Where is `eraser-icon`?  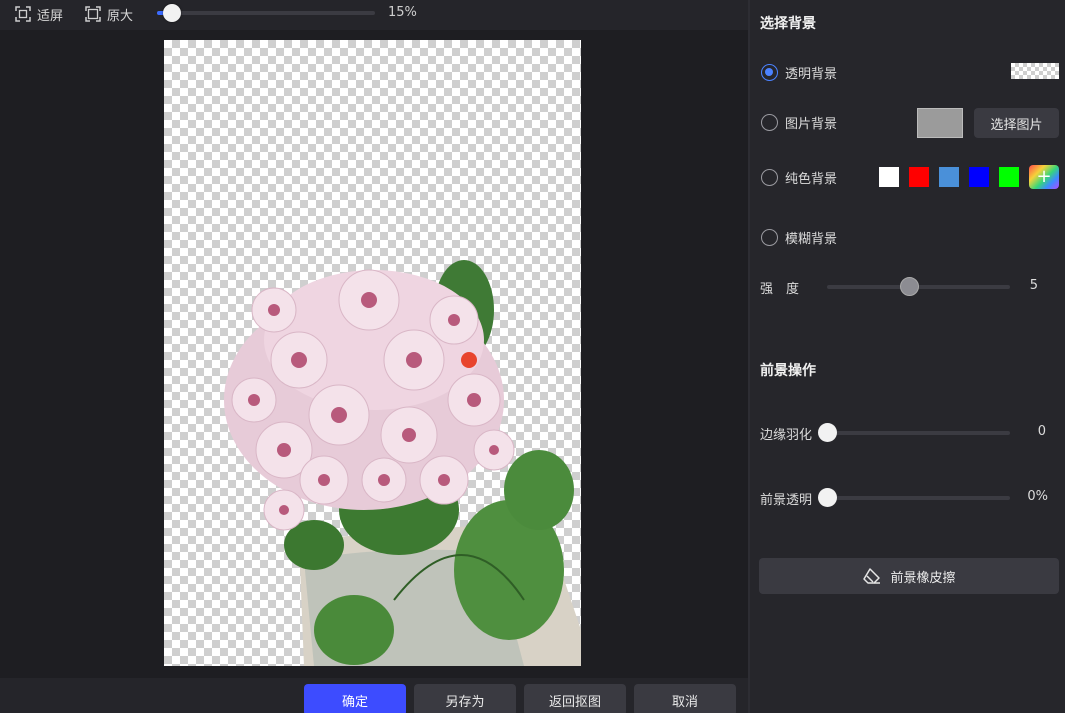
eraser-icon is located at coordinates (872, 576).